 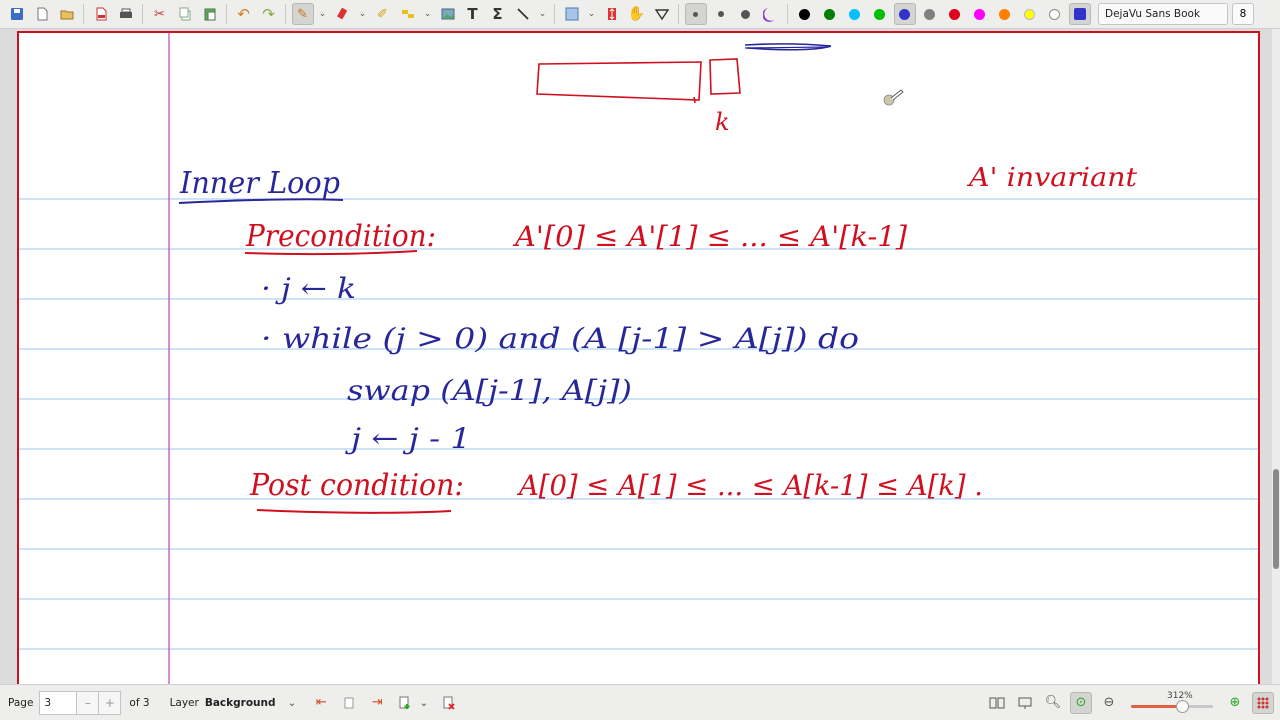 I want to click on redo-icon: ↷, so click(x=269, y=14).